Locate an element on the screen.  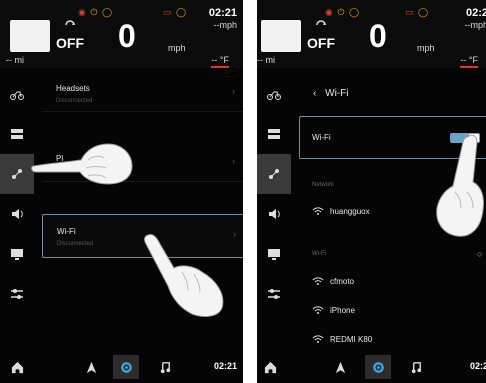
toggle-knob is located at coordinates (474, 138).